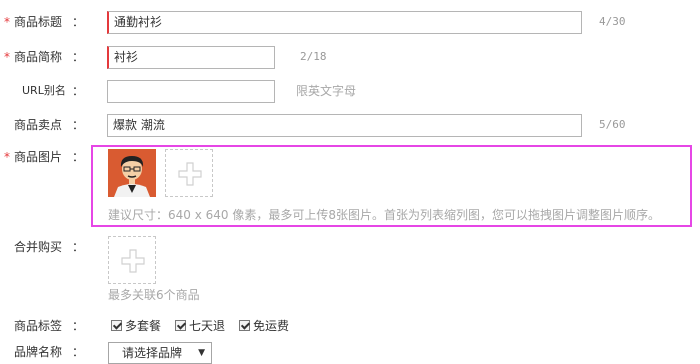  I want to click on brand-select: 请选择品牌 ▼, so click(160, 353).